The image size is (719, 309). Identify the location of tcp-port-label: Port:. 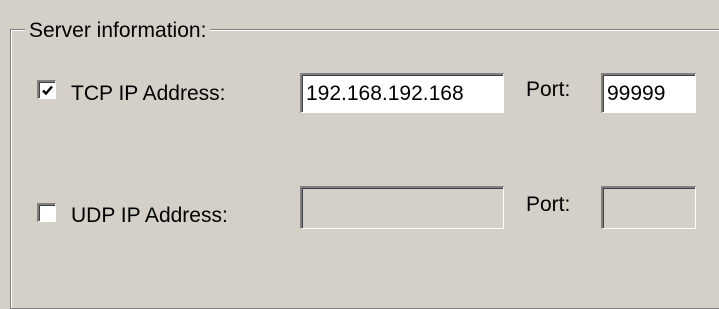
(548, 89).